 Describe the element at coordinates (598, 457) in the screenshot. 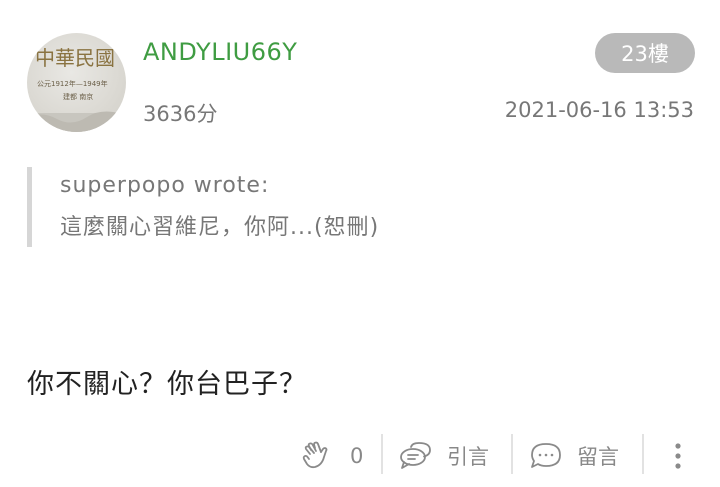

I see `comment-label: 留言` at that location.